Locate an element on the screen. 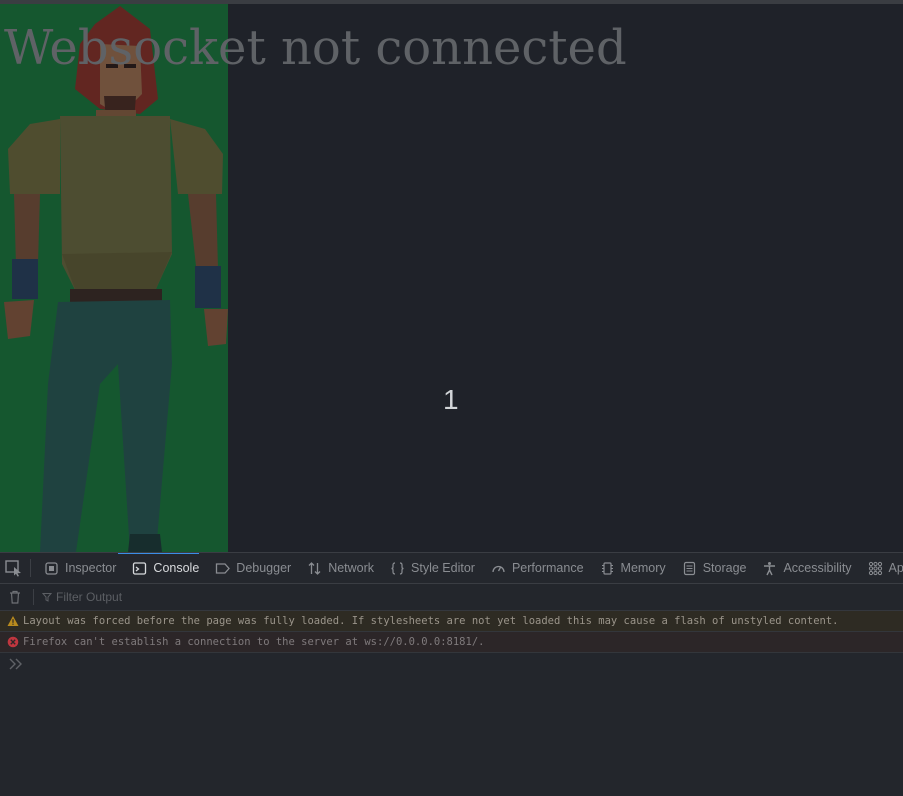 This screenshot has height=796, width=903. warning-icon is located at coordinates (13, 621).